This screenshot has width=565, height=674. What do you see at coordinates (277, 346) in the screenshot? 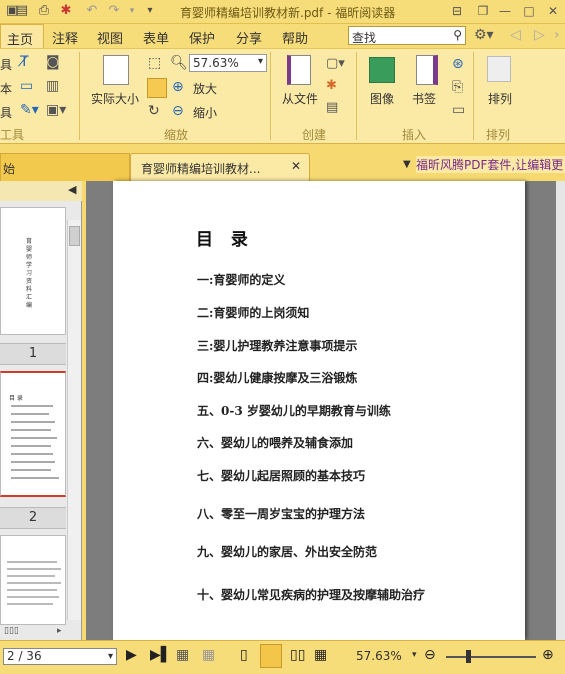
I see `toc-item: 三:婴儿护理教养注意事项提示` at bounding box center [277, 346].